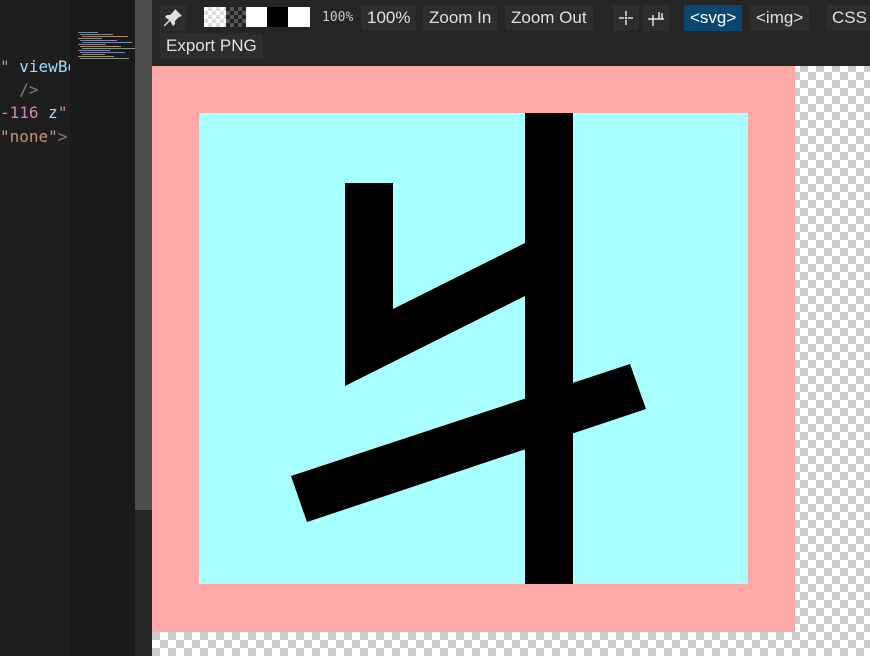 Image resolution: width=870 pixels, height=656 pixels. Describe the element at coordinates (389, 18) in the screenshot. I see `zoom-100-button: 100%` at that location.